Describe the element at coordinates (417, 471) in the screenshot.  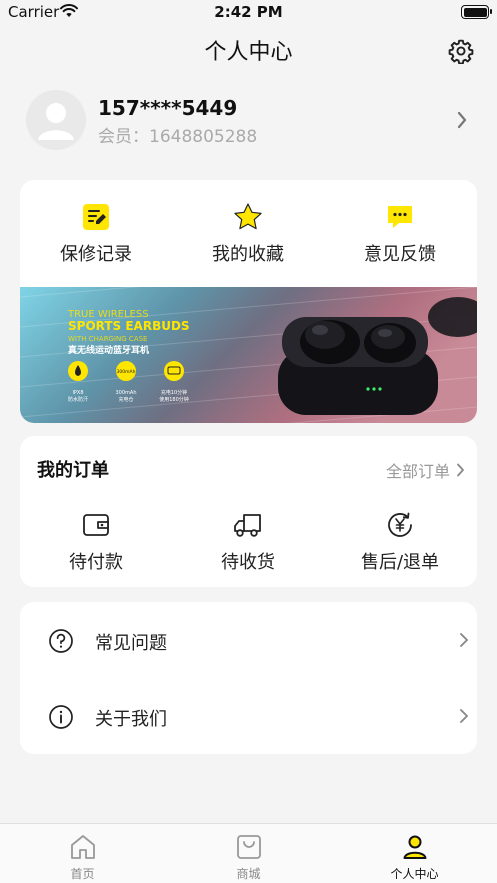
I see `all-orders-label: 全部订单` at that location.